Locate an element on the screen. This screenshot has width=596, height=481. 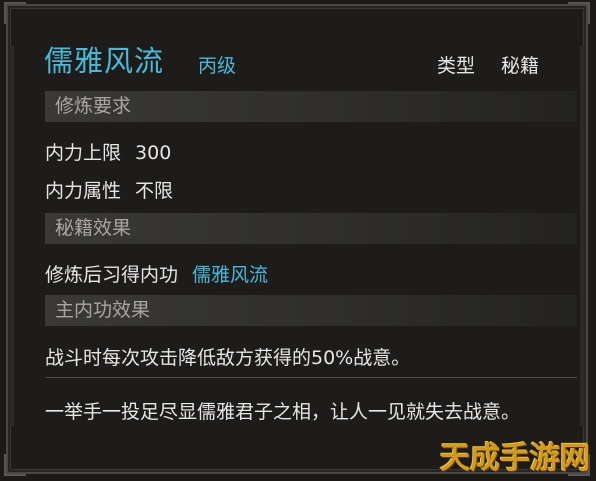
item-description: 一举手一投足尽显儒雅君子之相，让人一见就失去战意。 is located at coordinates (283, 412).